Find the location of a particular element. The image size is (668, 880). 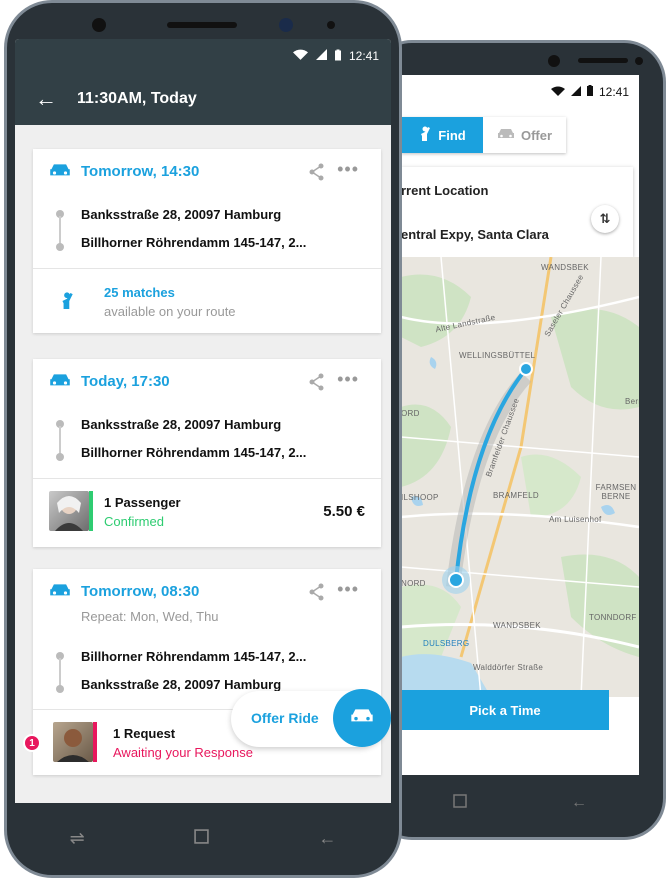

tab-find-label: Find is located at coordinates (452, 135).